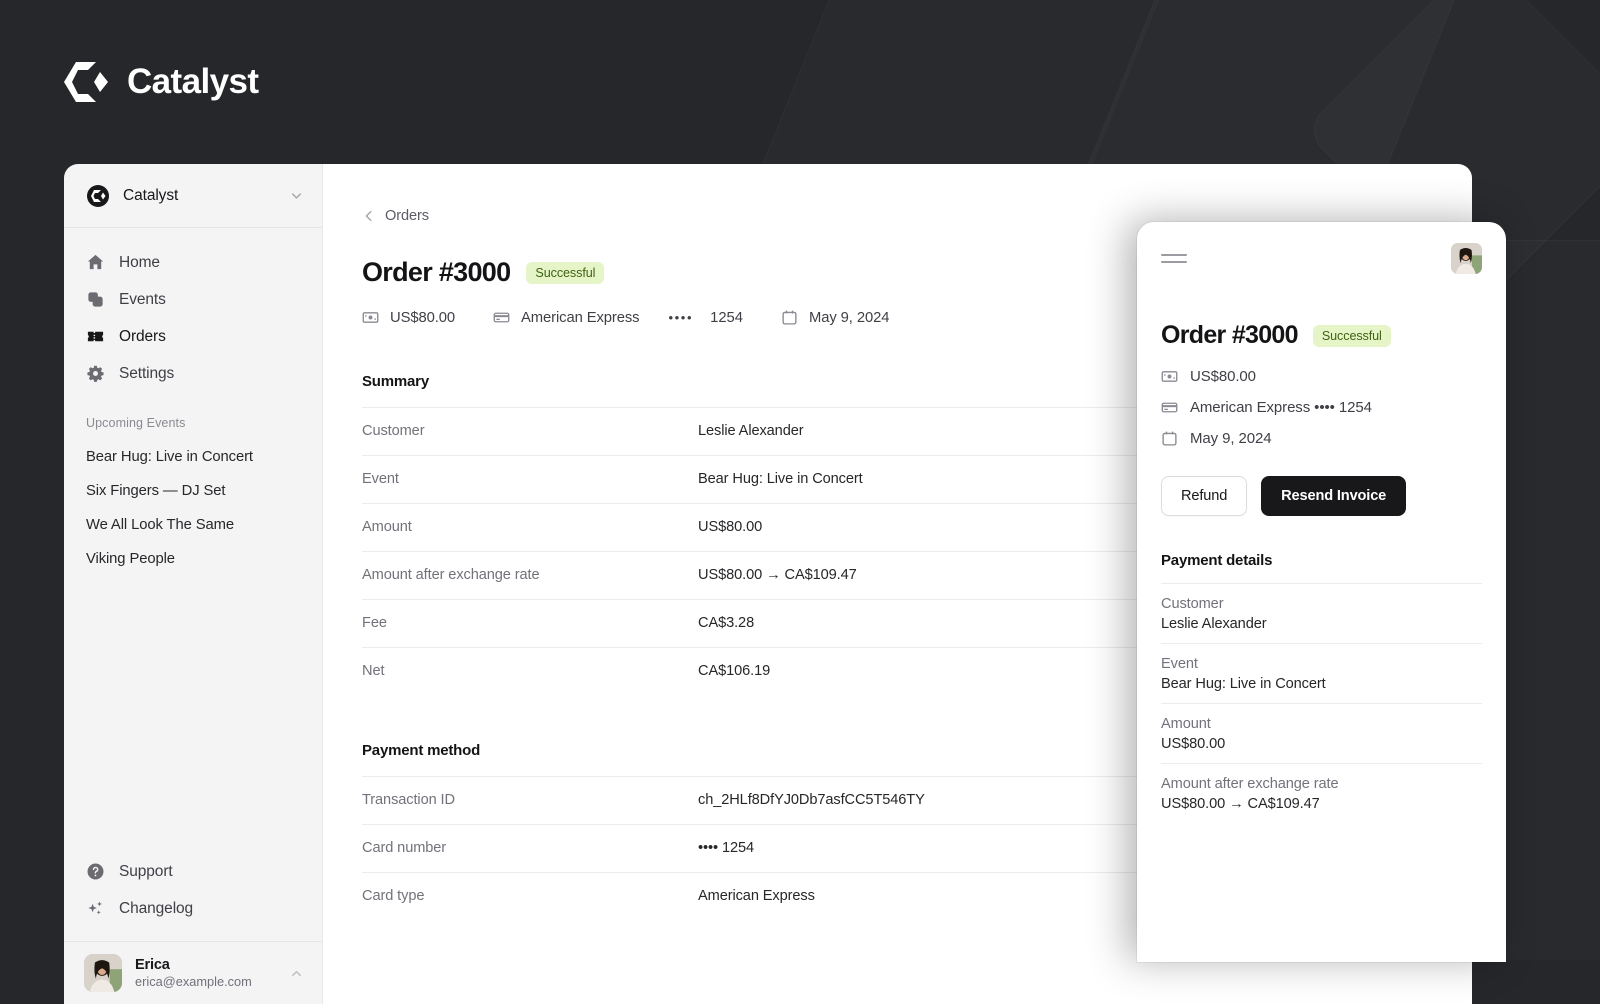 The height and width of the screenshot is (1004, 1600). I want to click on list-item: Amount US$80.00, so click(1321, 733).